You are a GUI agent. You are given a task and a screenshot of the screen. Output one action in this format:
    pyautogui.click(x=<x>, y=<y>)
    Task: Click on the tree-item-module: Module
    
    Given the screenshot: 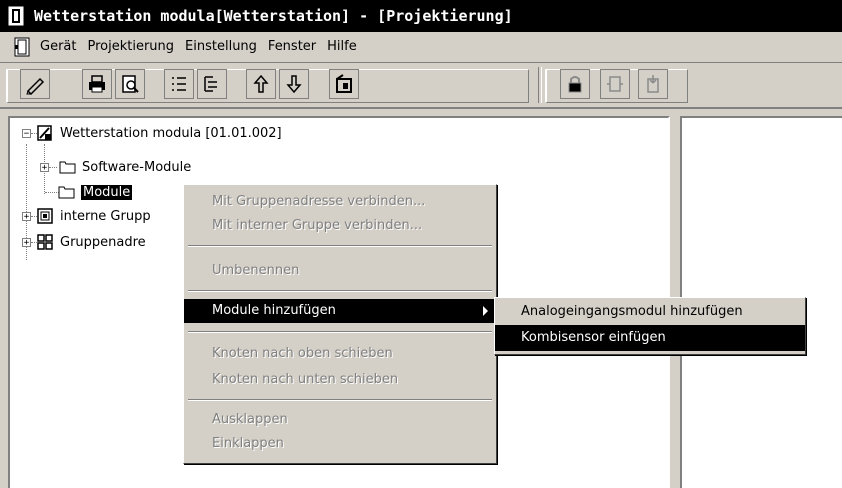 What is the action you would take?
    pyautogui.click(x=95, y=192)
    